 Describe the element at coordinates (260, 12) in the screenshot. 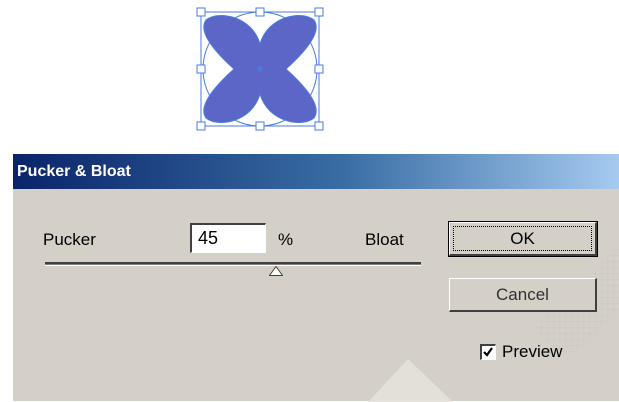

I see `handle-top-center` at that location.